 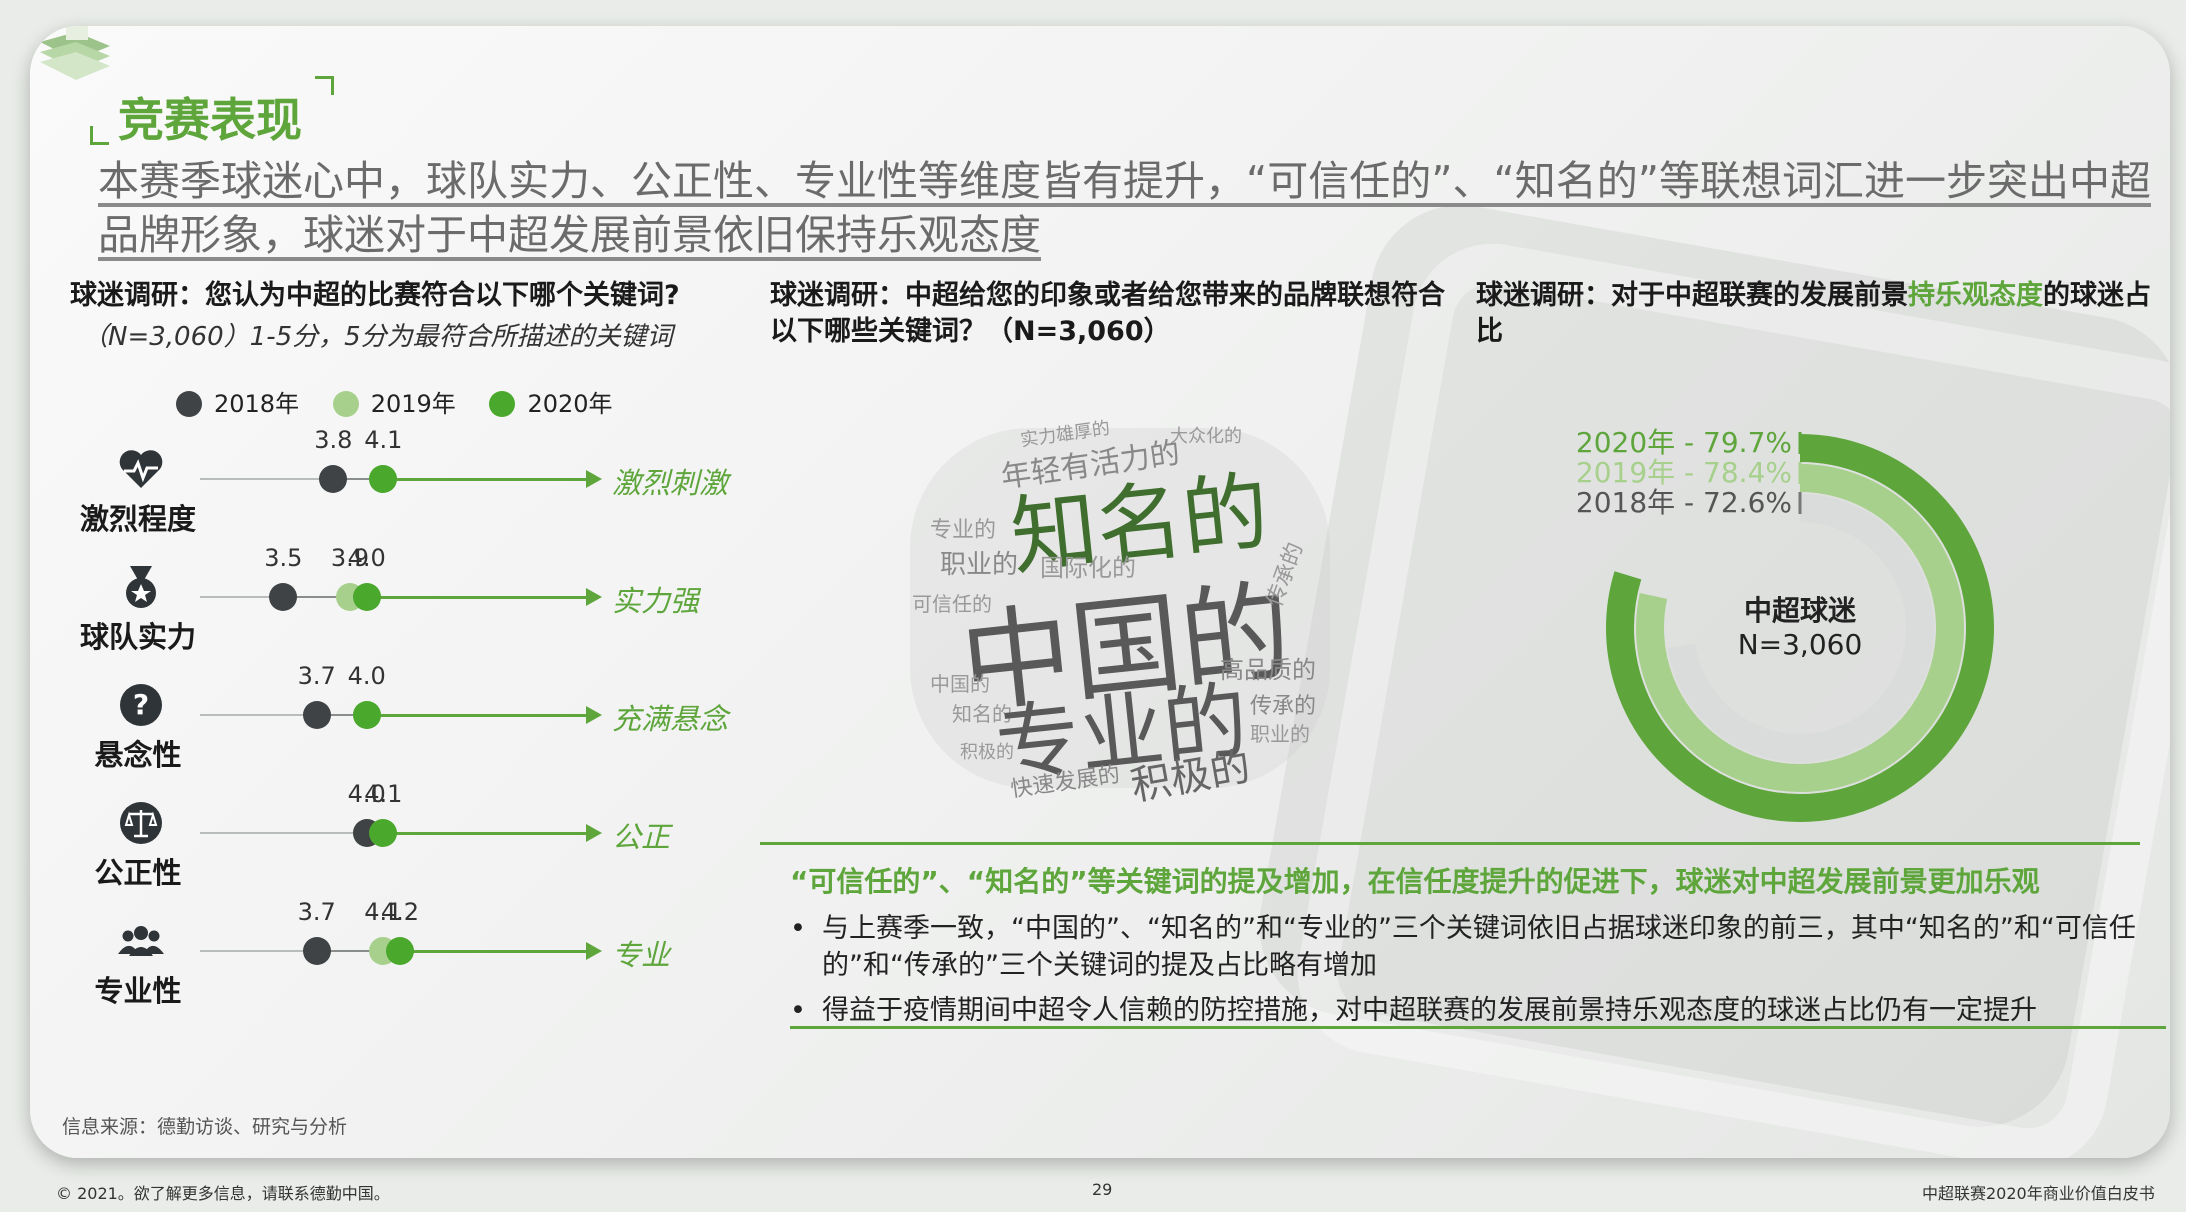 What do you see at coordinates (138, 991) in the screenshot?
I see `row-label: 专业性` at bounding box center [138, 991].